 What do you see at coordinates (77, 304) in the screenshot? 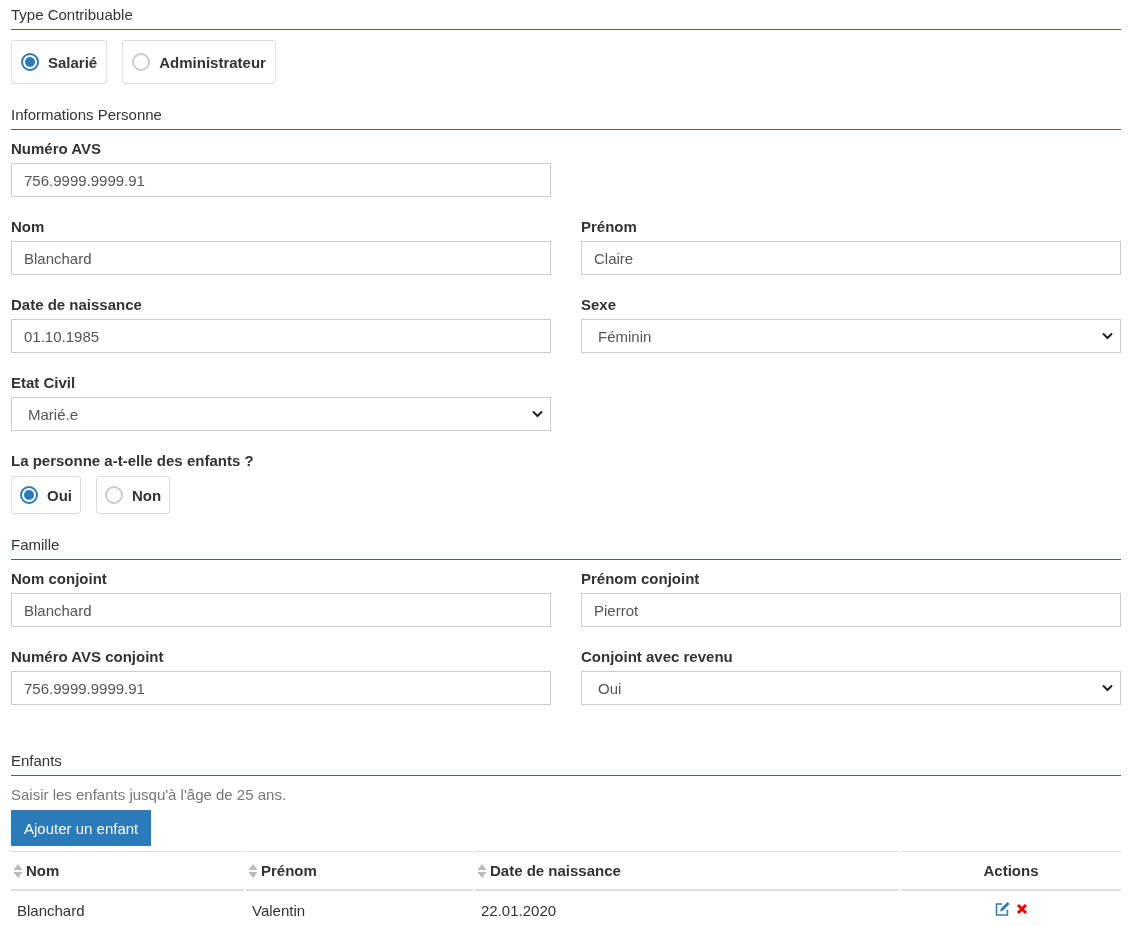
I see `field-label: Date de naissance` at bounding box center [77, 304].